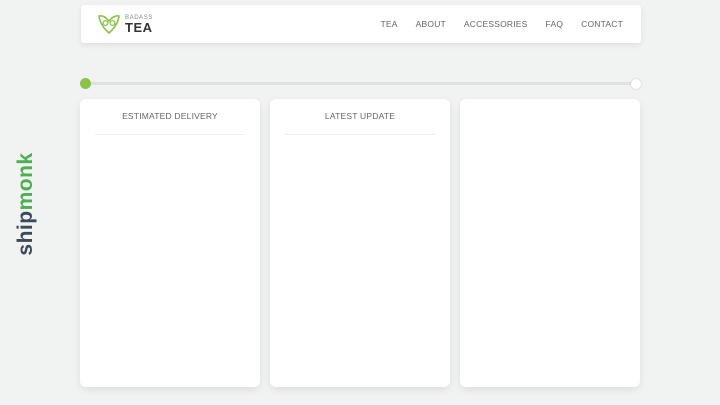  I want to click on nav-accessories: ACCESSORIES, so click(496, 24).